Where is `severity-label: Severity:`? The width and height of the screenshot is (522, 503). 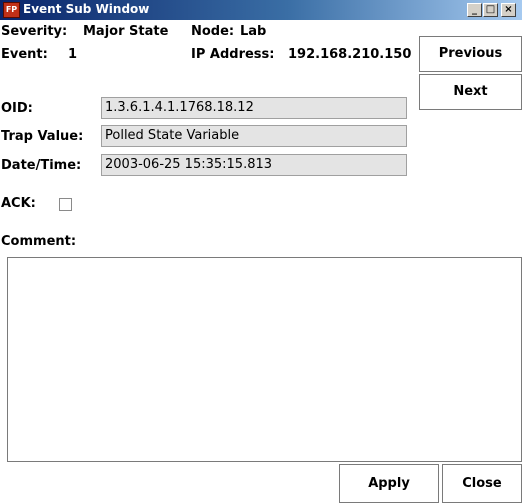
severity-label: Severity: is located at coordinates (34, 31).